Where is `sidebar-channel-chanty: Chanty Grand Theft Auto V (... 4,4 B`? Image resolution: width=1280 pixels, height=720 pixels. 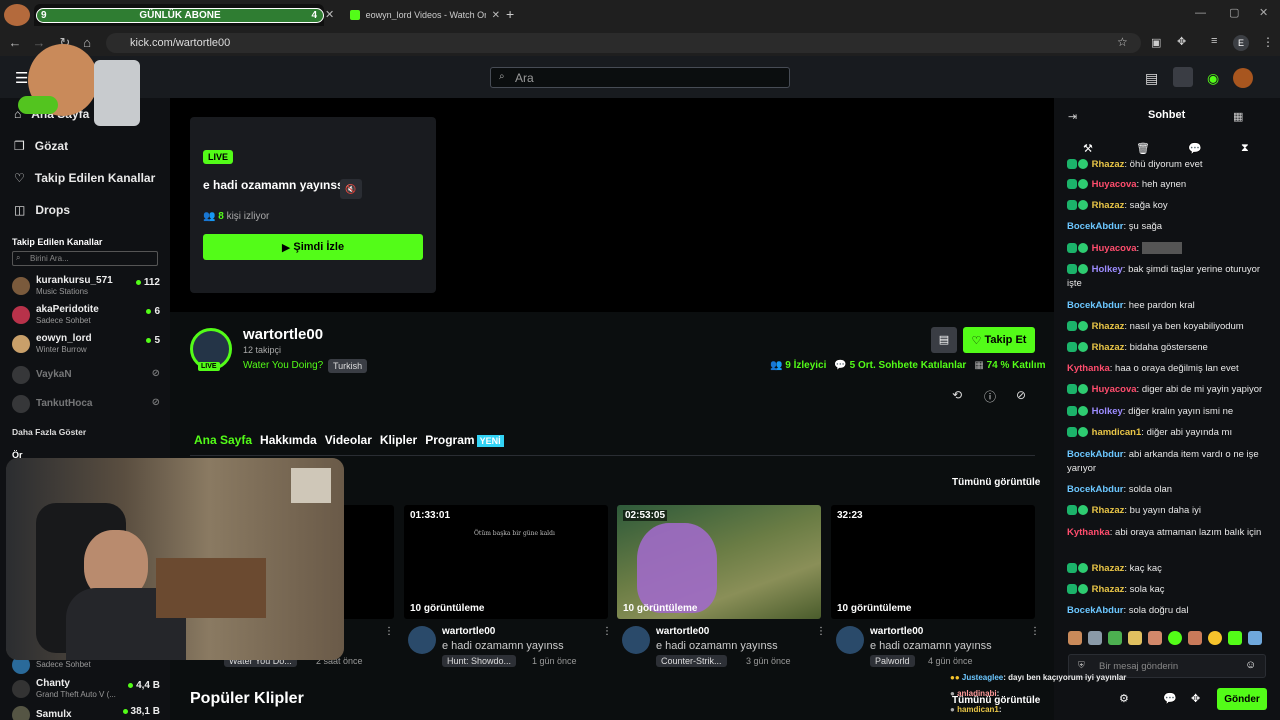
sidebar-channel-chanty: Chanty Grand Theft Auto V (... 4,4 B is located at coordinates (87, 689).